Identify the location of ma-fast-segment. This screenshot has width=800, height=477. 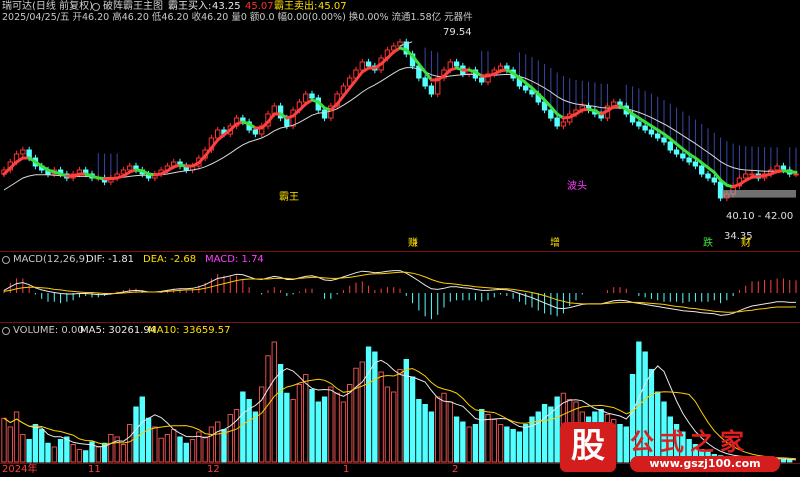
(793, 172).